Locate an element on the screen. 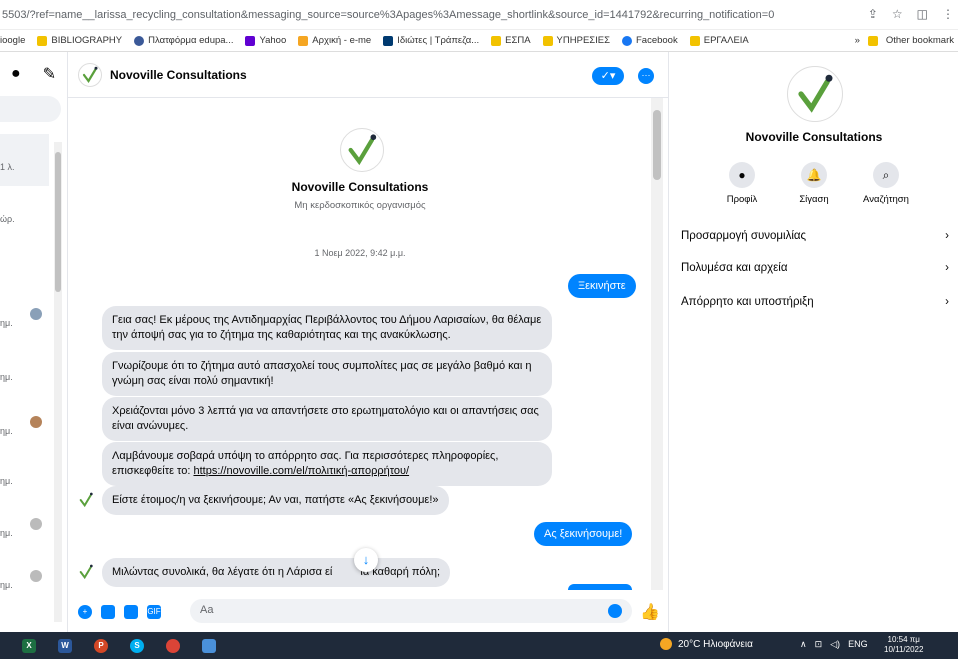 This screenshot has width=958, height=659. conversation-list: ● ✎ 1 λ. ώρ. ημ. ημ. ημ. ημ. ημ. ημ. is located at coordinates (34, 342).